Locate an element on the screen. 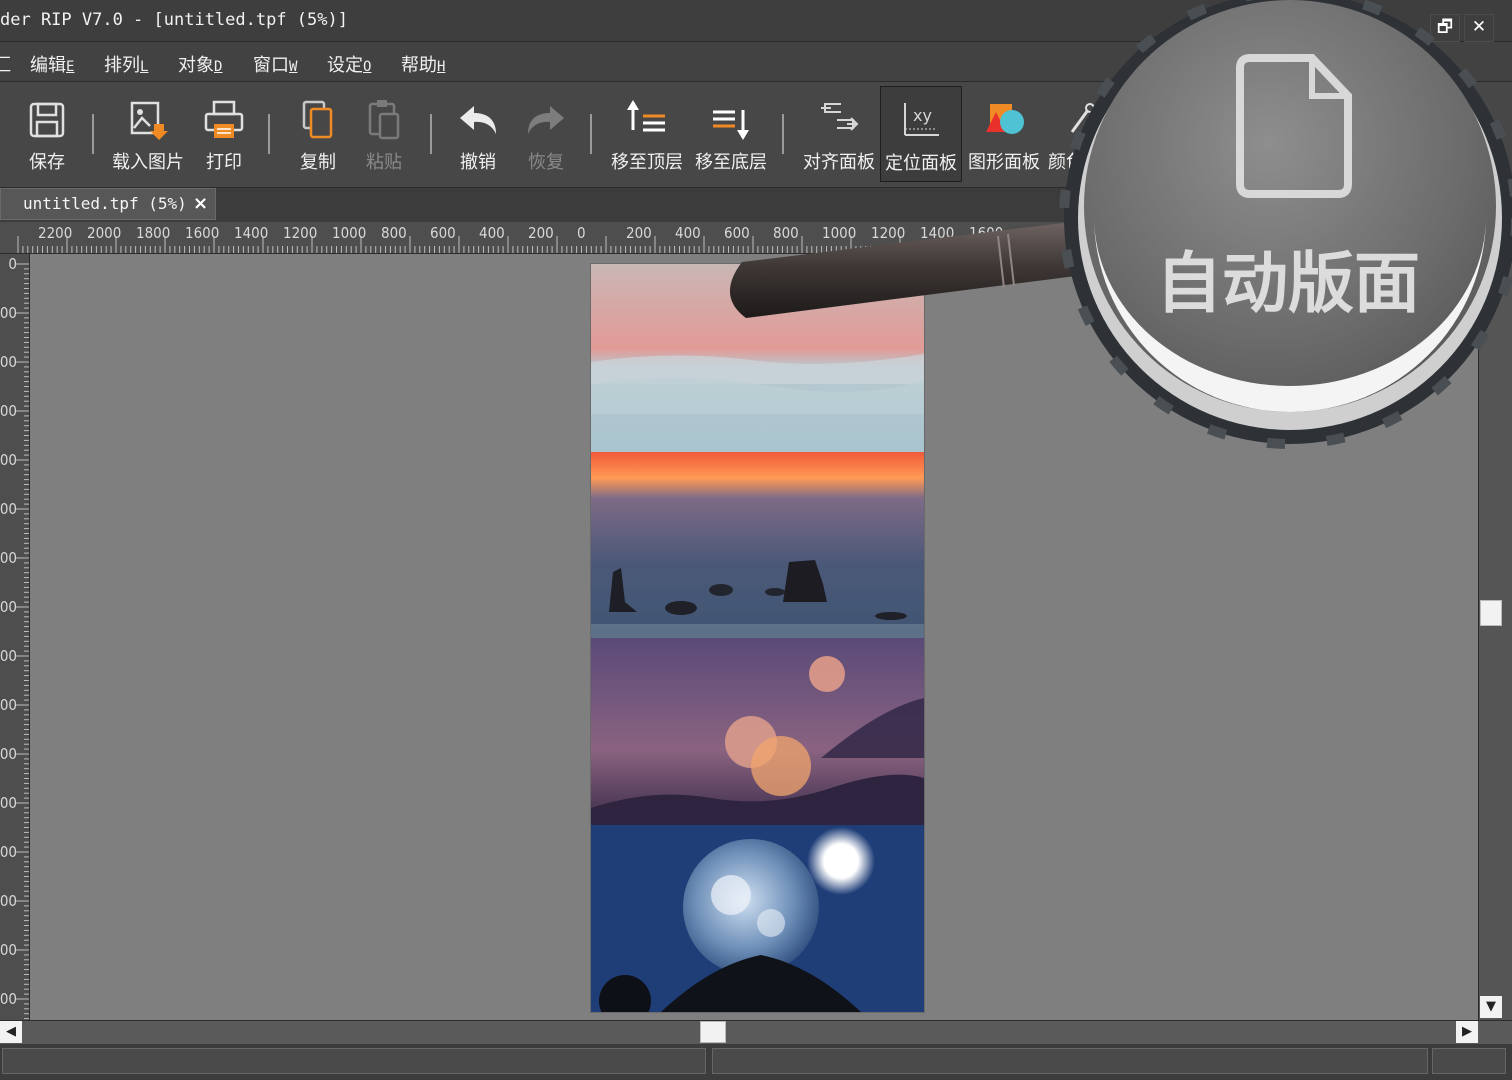 The height and width of the screenshot is (1080, 1512). shape-panel-icon is located at coordinates (1005, 119).